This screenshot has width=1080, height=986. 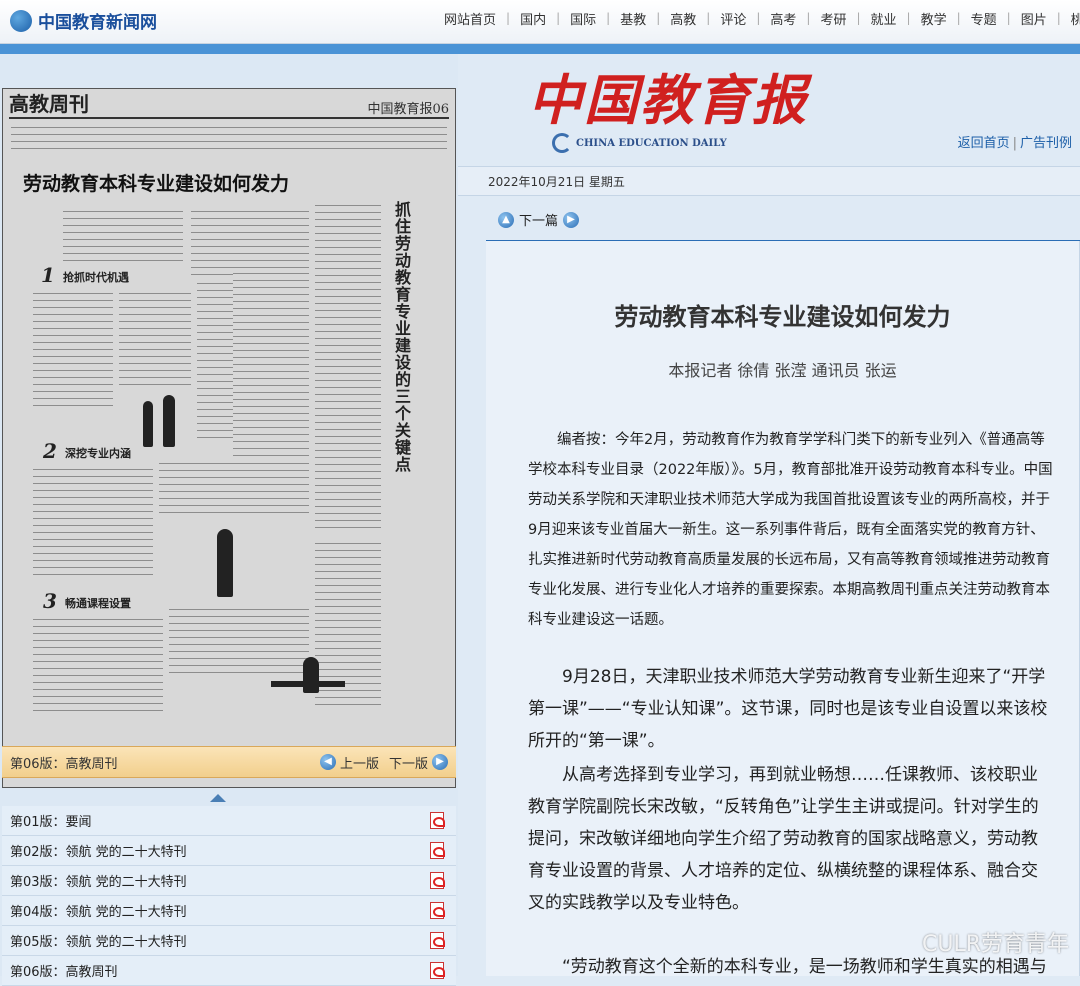 I want to click on main-nav: 网站首页 | 国内 | 国际 | 基教 | 高教 | 评论 | 高考 | 考研 | 就业 | 教学 | 专题 | 图片 | 桃, so click(x=757, y=18).